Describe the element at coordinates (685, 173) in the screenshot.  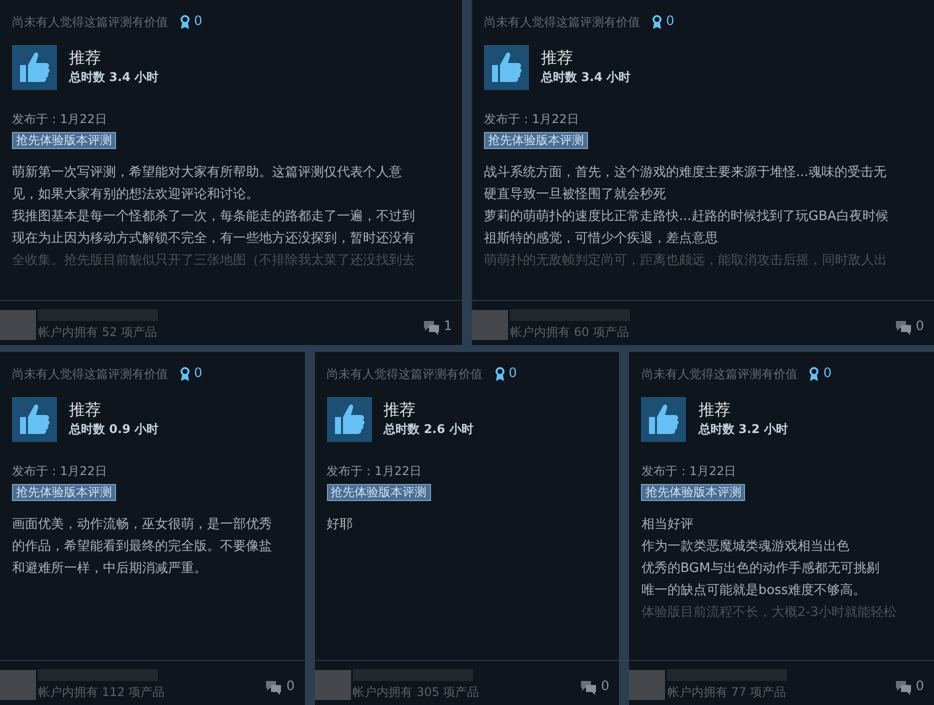
I see `review-text-line: 战斗系统方面，首先，这个游戏的难度主要来源于堆怪...魂味的受击无` at that location.